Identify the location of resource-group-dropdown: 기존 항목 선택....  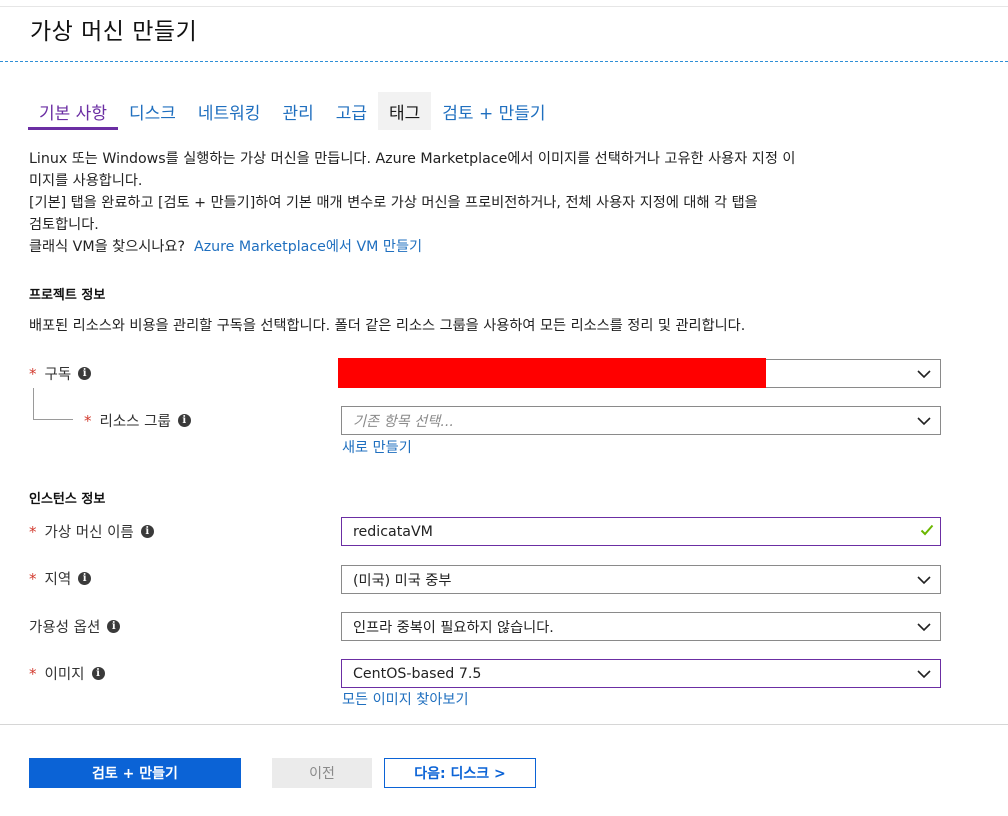
(641, 420).